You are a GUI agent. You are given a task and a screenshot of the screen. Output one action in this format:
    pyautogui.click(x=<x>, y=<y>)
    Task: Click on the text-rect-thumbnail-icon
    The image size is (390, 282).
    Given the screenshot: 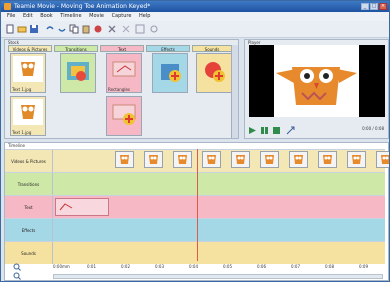 What is the action you would take?
    pyautogui.click(x=124, y=69)
    